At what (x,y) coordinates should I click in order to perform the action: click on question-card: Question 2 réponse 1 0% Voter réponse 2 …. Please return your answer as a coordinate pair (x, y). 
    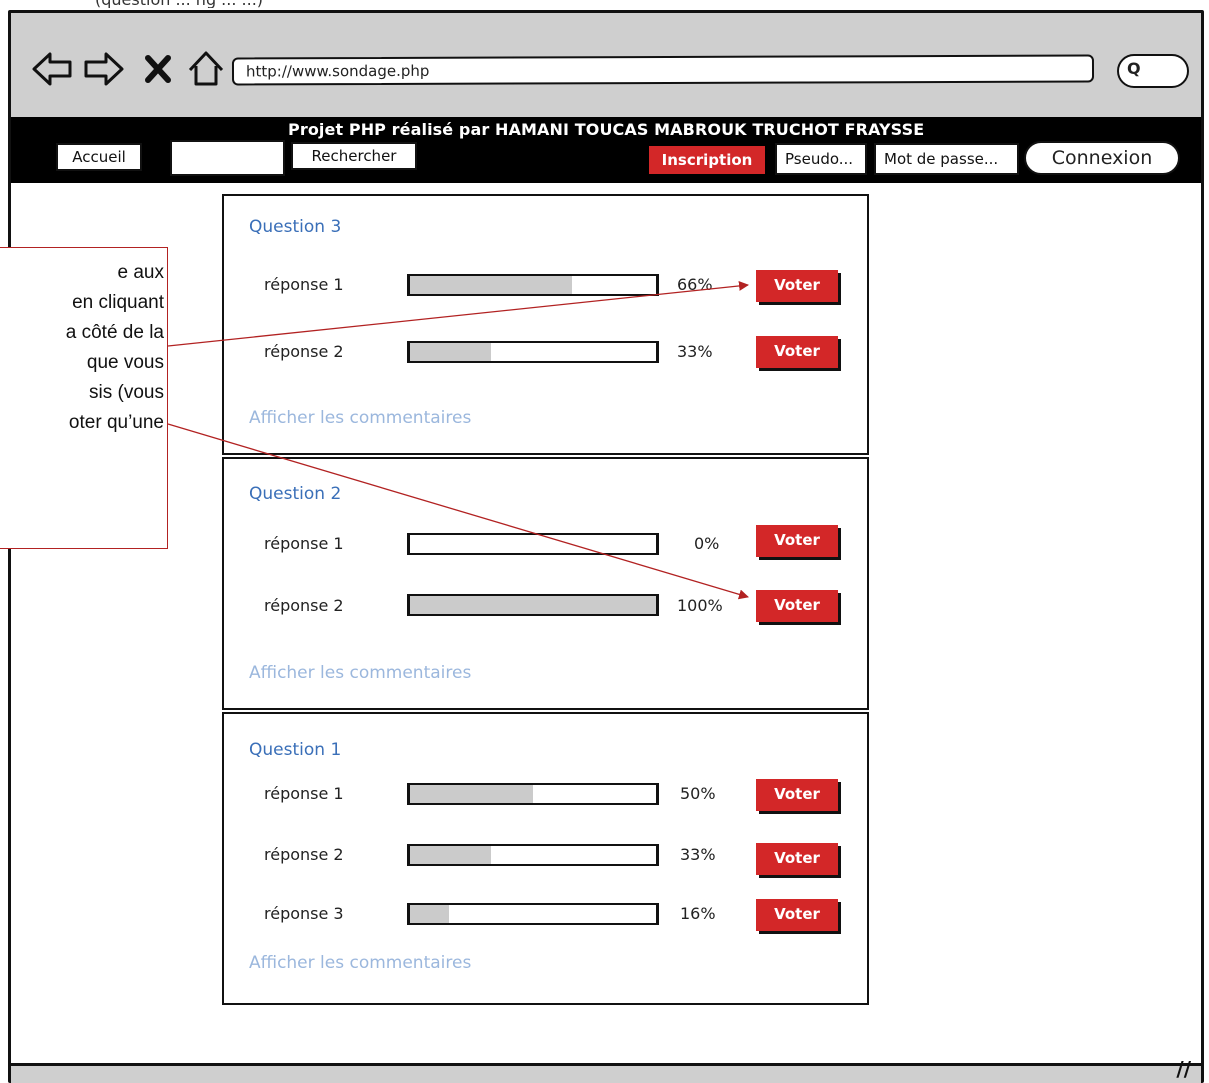
    Looking at the image, I should click on (545, 583).